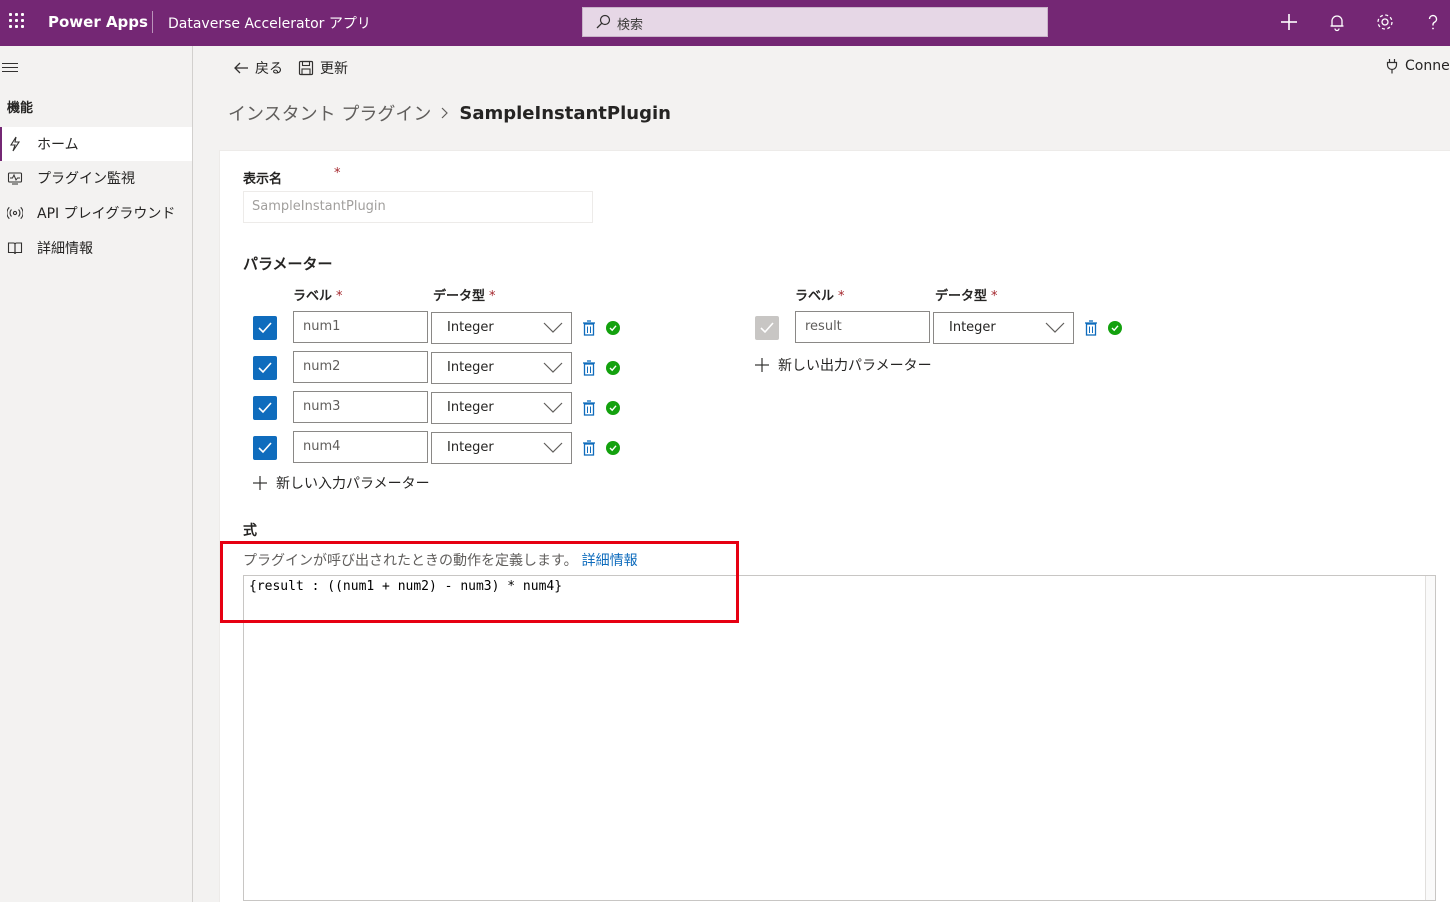 This screenshot has width=1450, height=902. Describe the element at coordinates (152, 22) in the screenshot. I see `topbar-divider` at that location.